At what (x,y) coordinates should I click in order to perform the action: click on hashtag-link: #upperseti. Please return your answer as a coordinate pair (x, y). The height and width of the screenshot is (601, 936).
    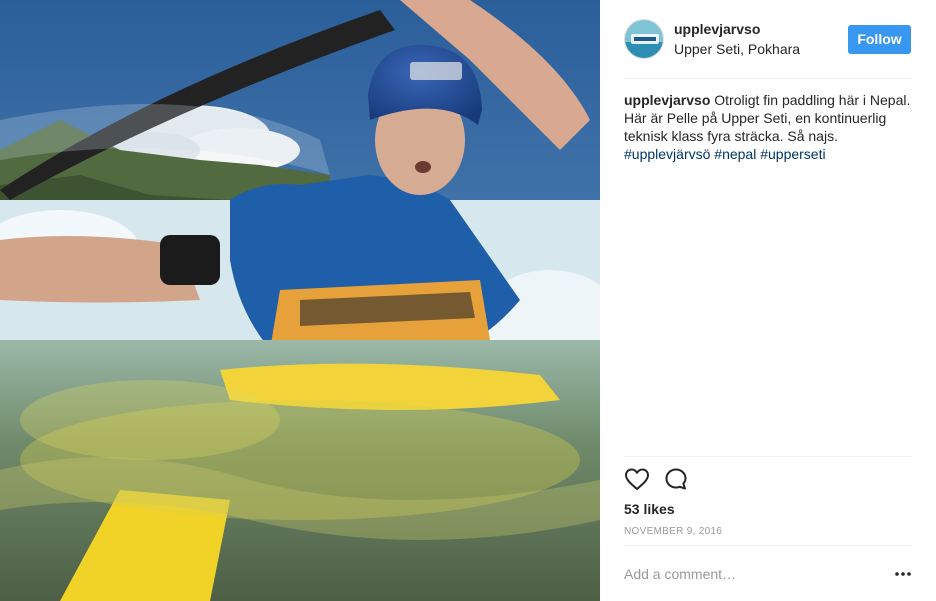
    Looking at the image, I should click on (792, 154).